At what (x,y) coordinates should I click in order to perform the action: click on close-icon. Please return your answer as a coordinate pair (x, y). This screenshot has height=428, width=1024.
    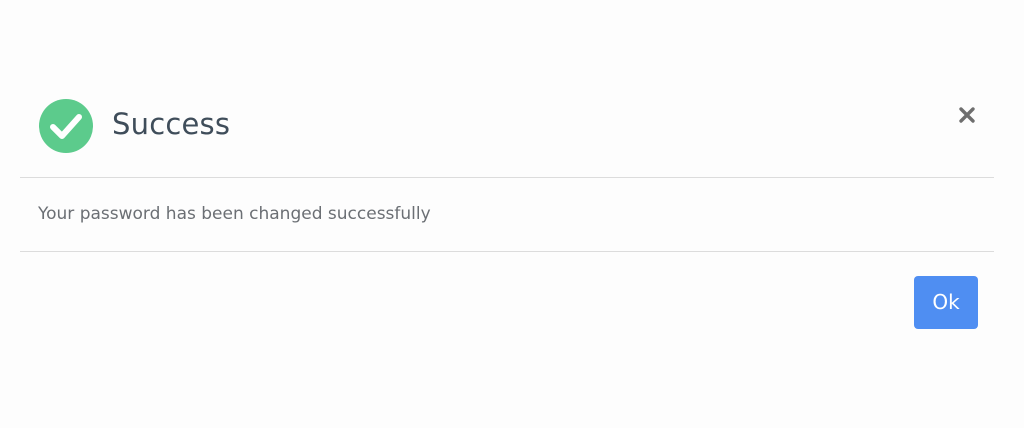
    Looking at the image, I should click on (967, 115).